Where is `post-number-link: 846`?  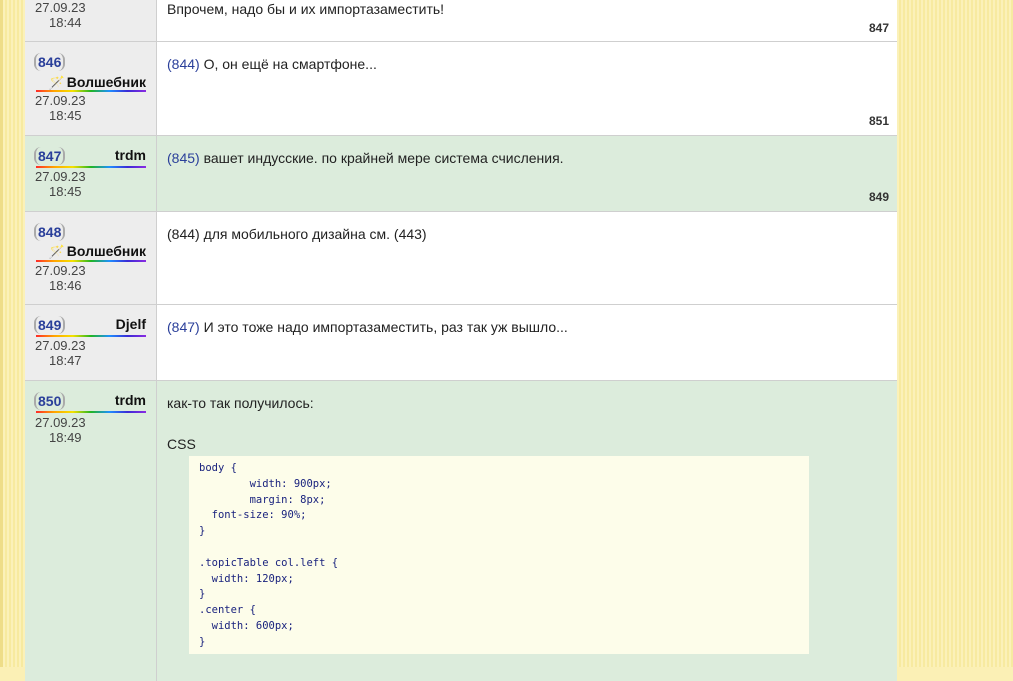 post-number-link: 846 is located at coordinates (50, 62).